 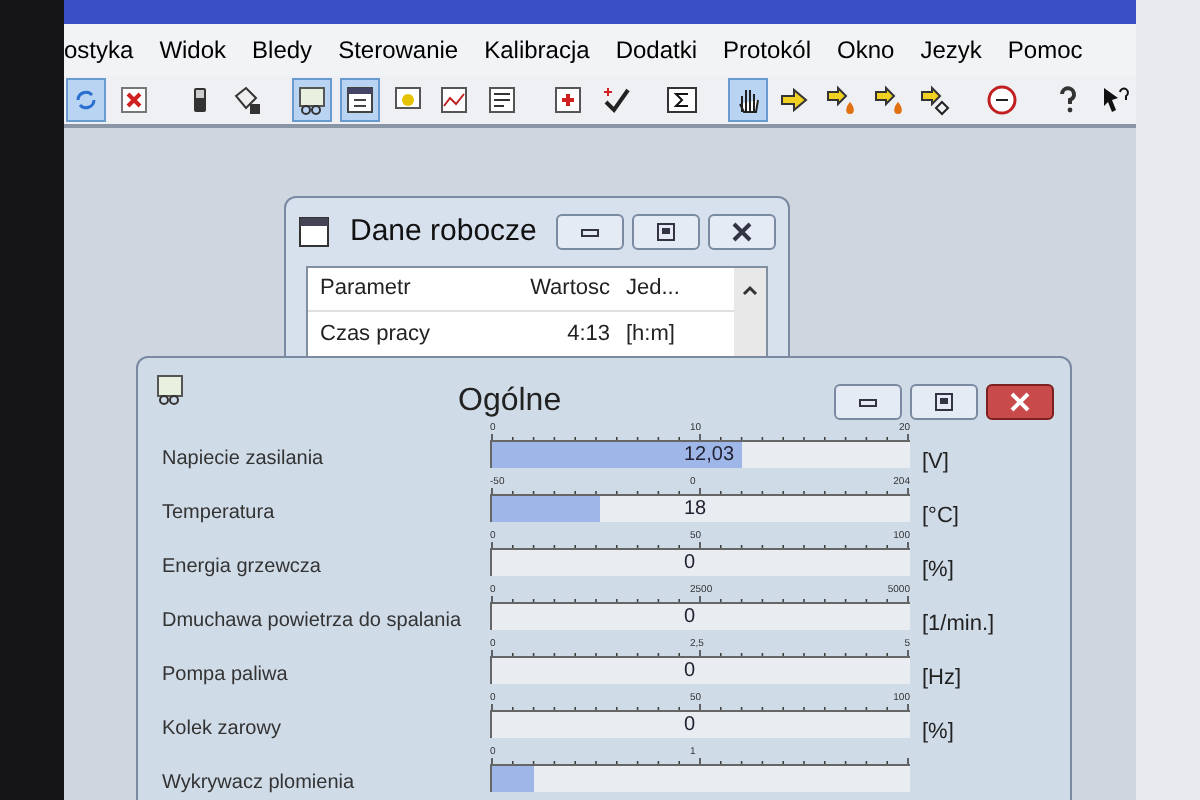 I want to click on window-title: Dane robocze, so click(x=443, y=231).